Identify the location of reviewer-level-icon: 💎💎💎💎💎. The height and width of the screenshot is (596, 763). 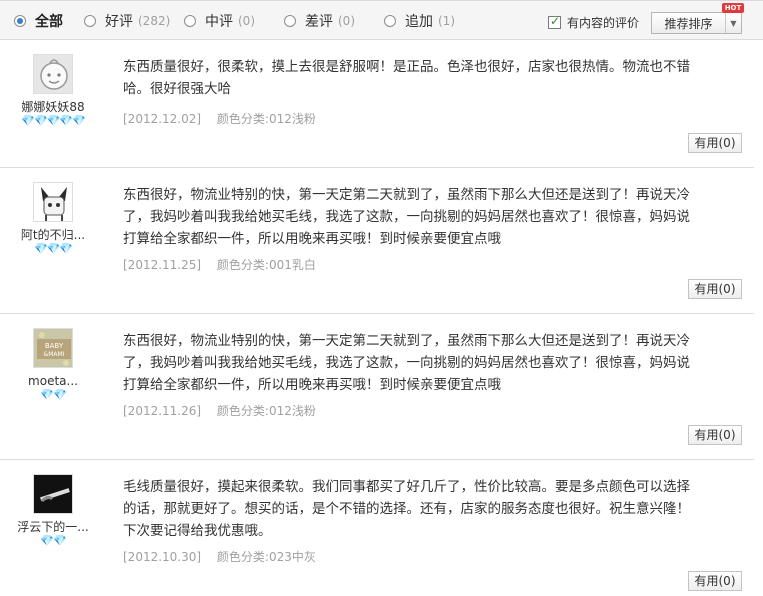
(53, 120).